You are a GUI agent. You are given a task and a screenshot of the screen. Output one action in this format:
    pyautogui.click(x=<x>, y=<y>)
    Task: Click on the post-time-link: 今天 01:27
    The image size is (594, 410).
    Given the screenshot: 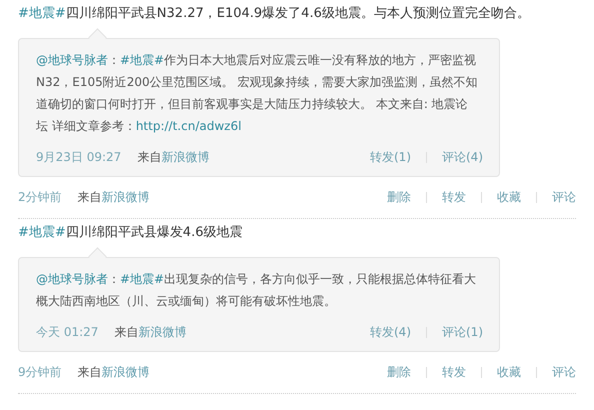 What is the action you would take?
    pyautogui.click(x=67, y=332)
    